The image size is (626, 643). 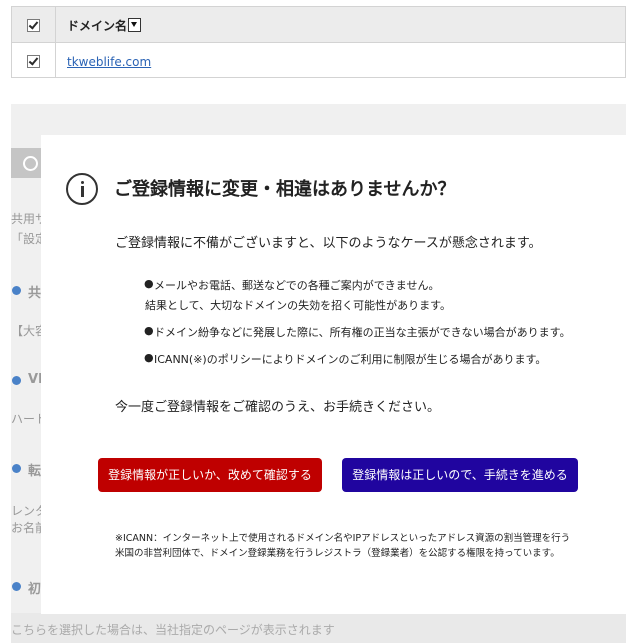 I want to click on sort-dropdown-icon, so click(x=135, y=24).